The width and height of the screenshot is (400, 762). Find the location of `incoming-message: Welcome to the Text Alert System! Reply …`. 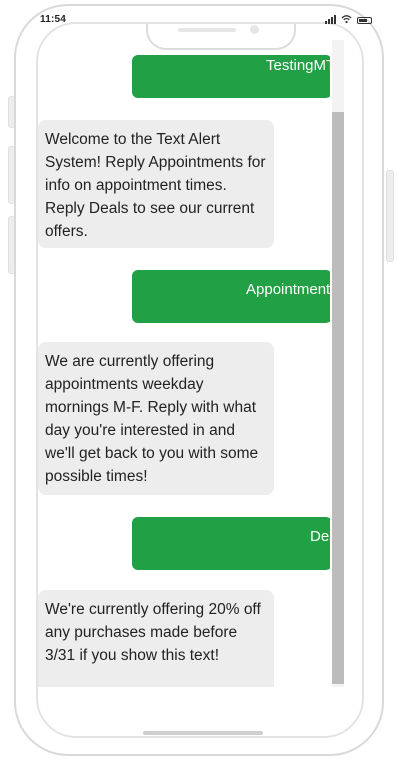

incoming-message: Welcome to the Text Alert System! Reply … is located at coordinates (156, 184).